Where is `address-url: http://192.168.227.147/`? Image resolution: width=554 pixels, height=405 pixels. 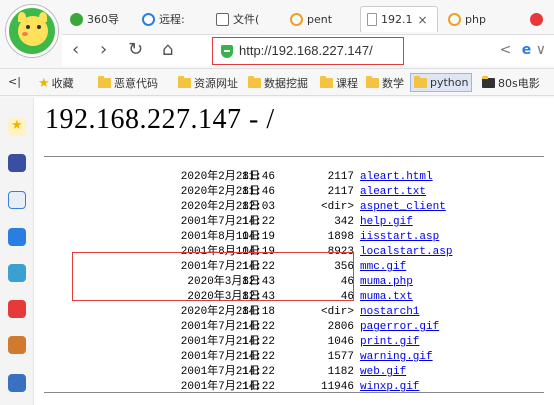
address-url: http://192.168.227.147/ is located at coordinates (306, 50).